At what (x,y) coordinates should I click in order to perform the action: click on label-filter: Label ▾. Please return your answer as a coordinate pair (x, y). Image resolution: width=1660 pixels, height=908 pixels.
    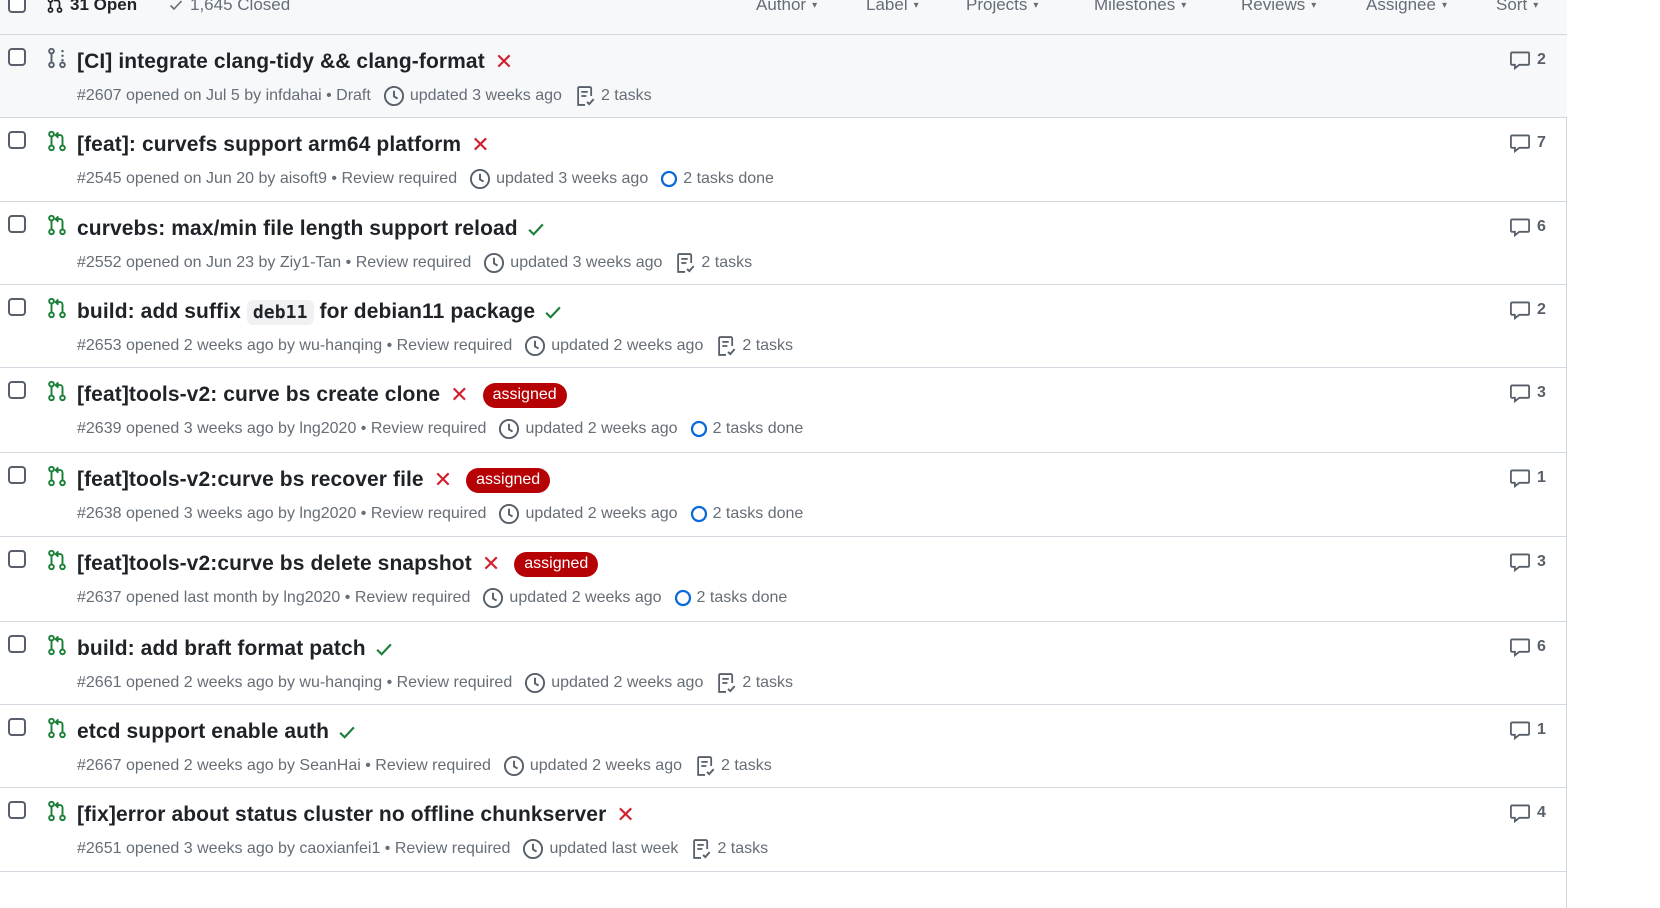
    Looking at the image, I should click on (892, 7).